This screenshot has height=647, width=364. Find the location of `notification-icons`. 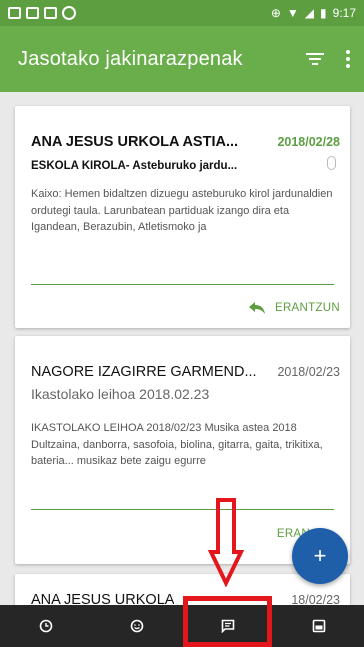

notification-icons is located at coordinates (42, 13).